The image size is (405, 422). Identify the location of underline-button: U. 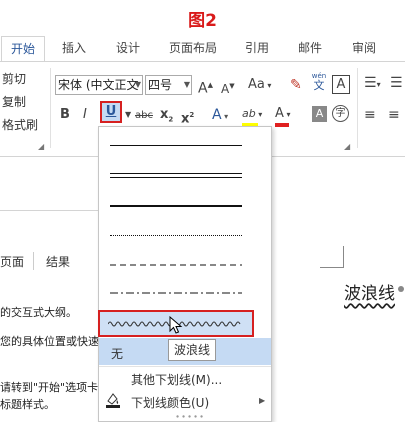
(111, 112).